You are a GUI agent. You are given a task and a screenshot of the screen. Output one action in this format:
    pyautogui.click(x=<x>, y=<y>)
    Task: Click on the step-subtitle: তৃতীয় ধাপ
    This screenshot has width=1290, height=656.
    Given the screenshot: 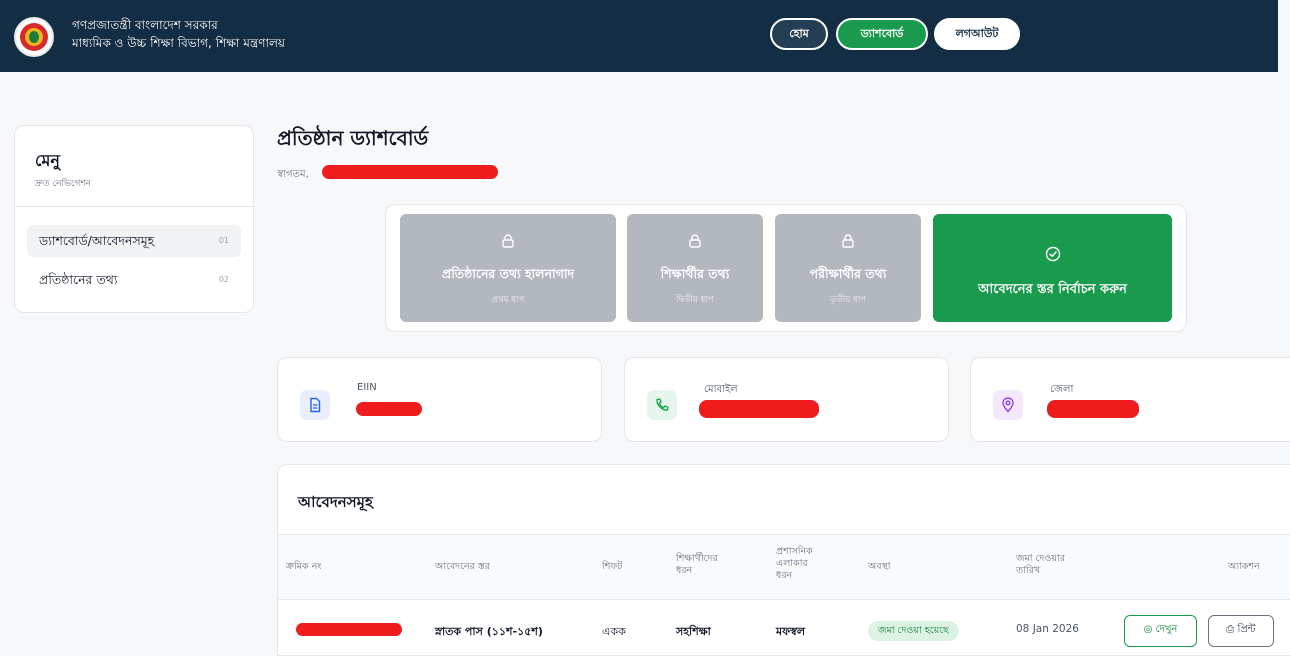 What is the action you would take?
    pyautogui.click(x=848, y=300)
    